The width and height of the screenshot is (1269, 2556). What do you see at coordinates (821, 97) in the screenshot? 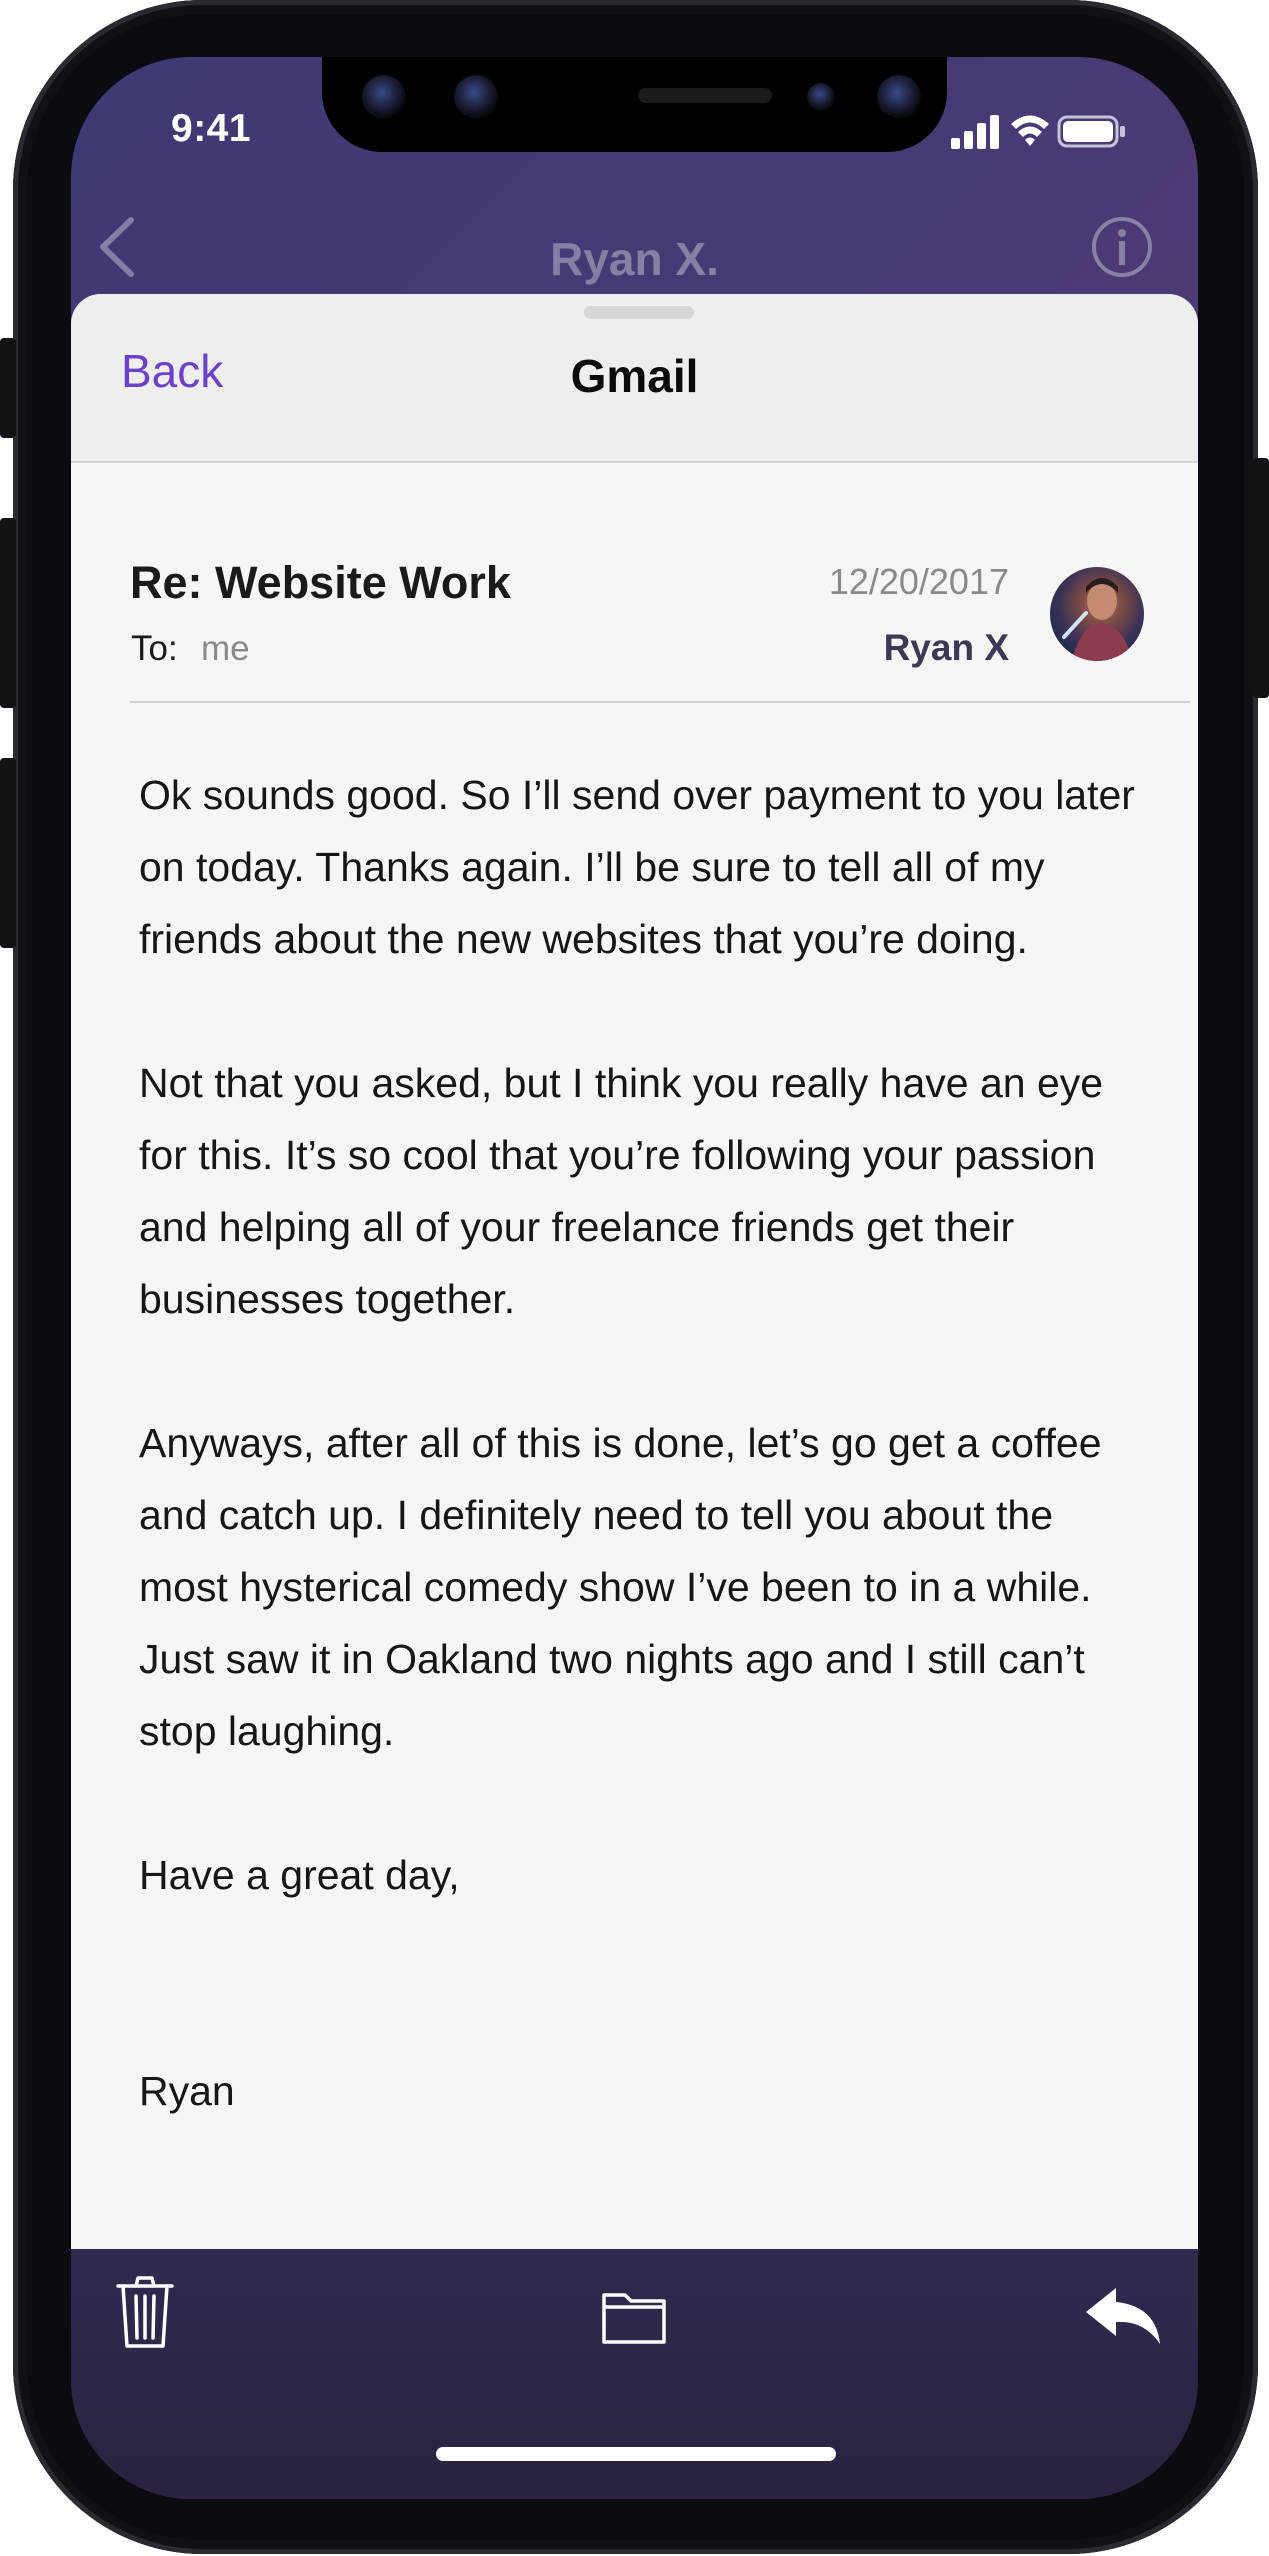
I see `ambient-sensor-icon` at bounding box center [821, 97].